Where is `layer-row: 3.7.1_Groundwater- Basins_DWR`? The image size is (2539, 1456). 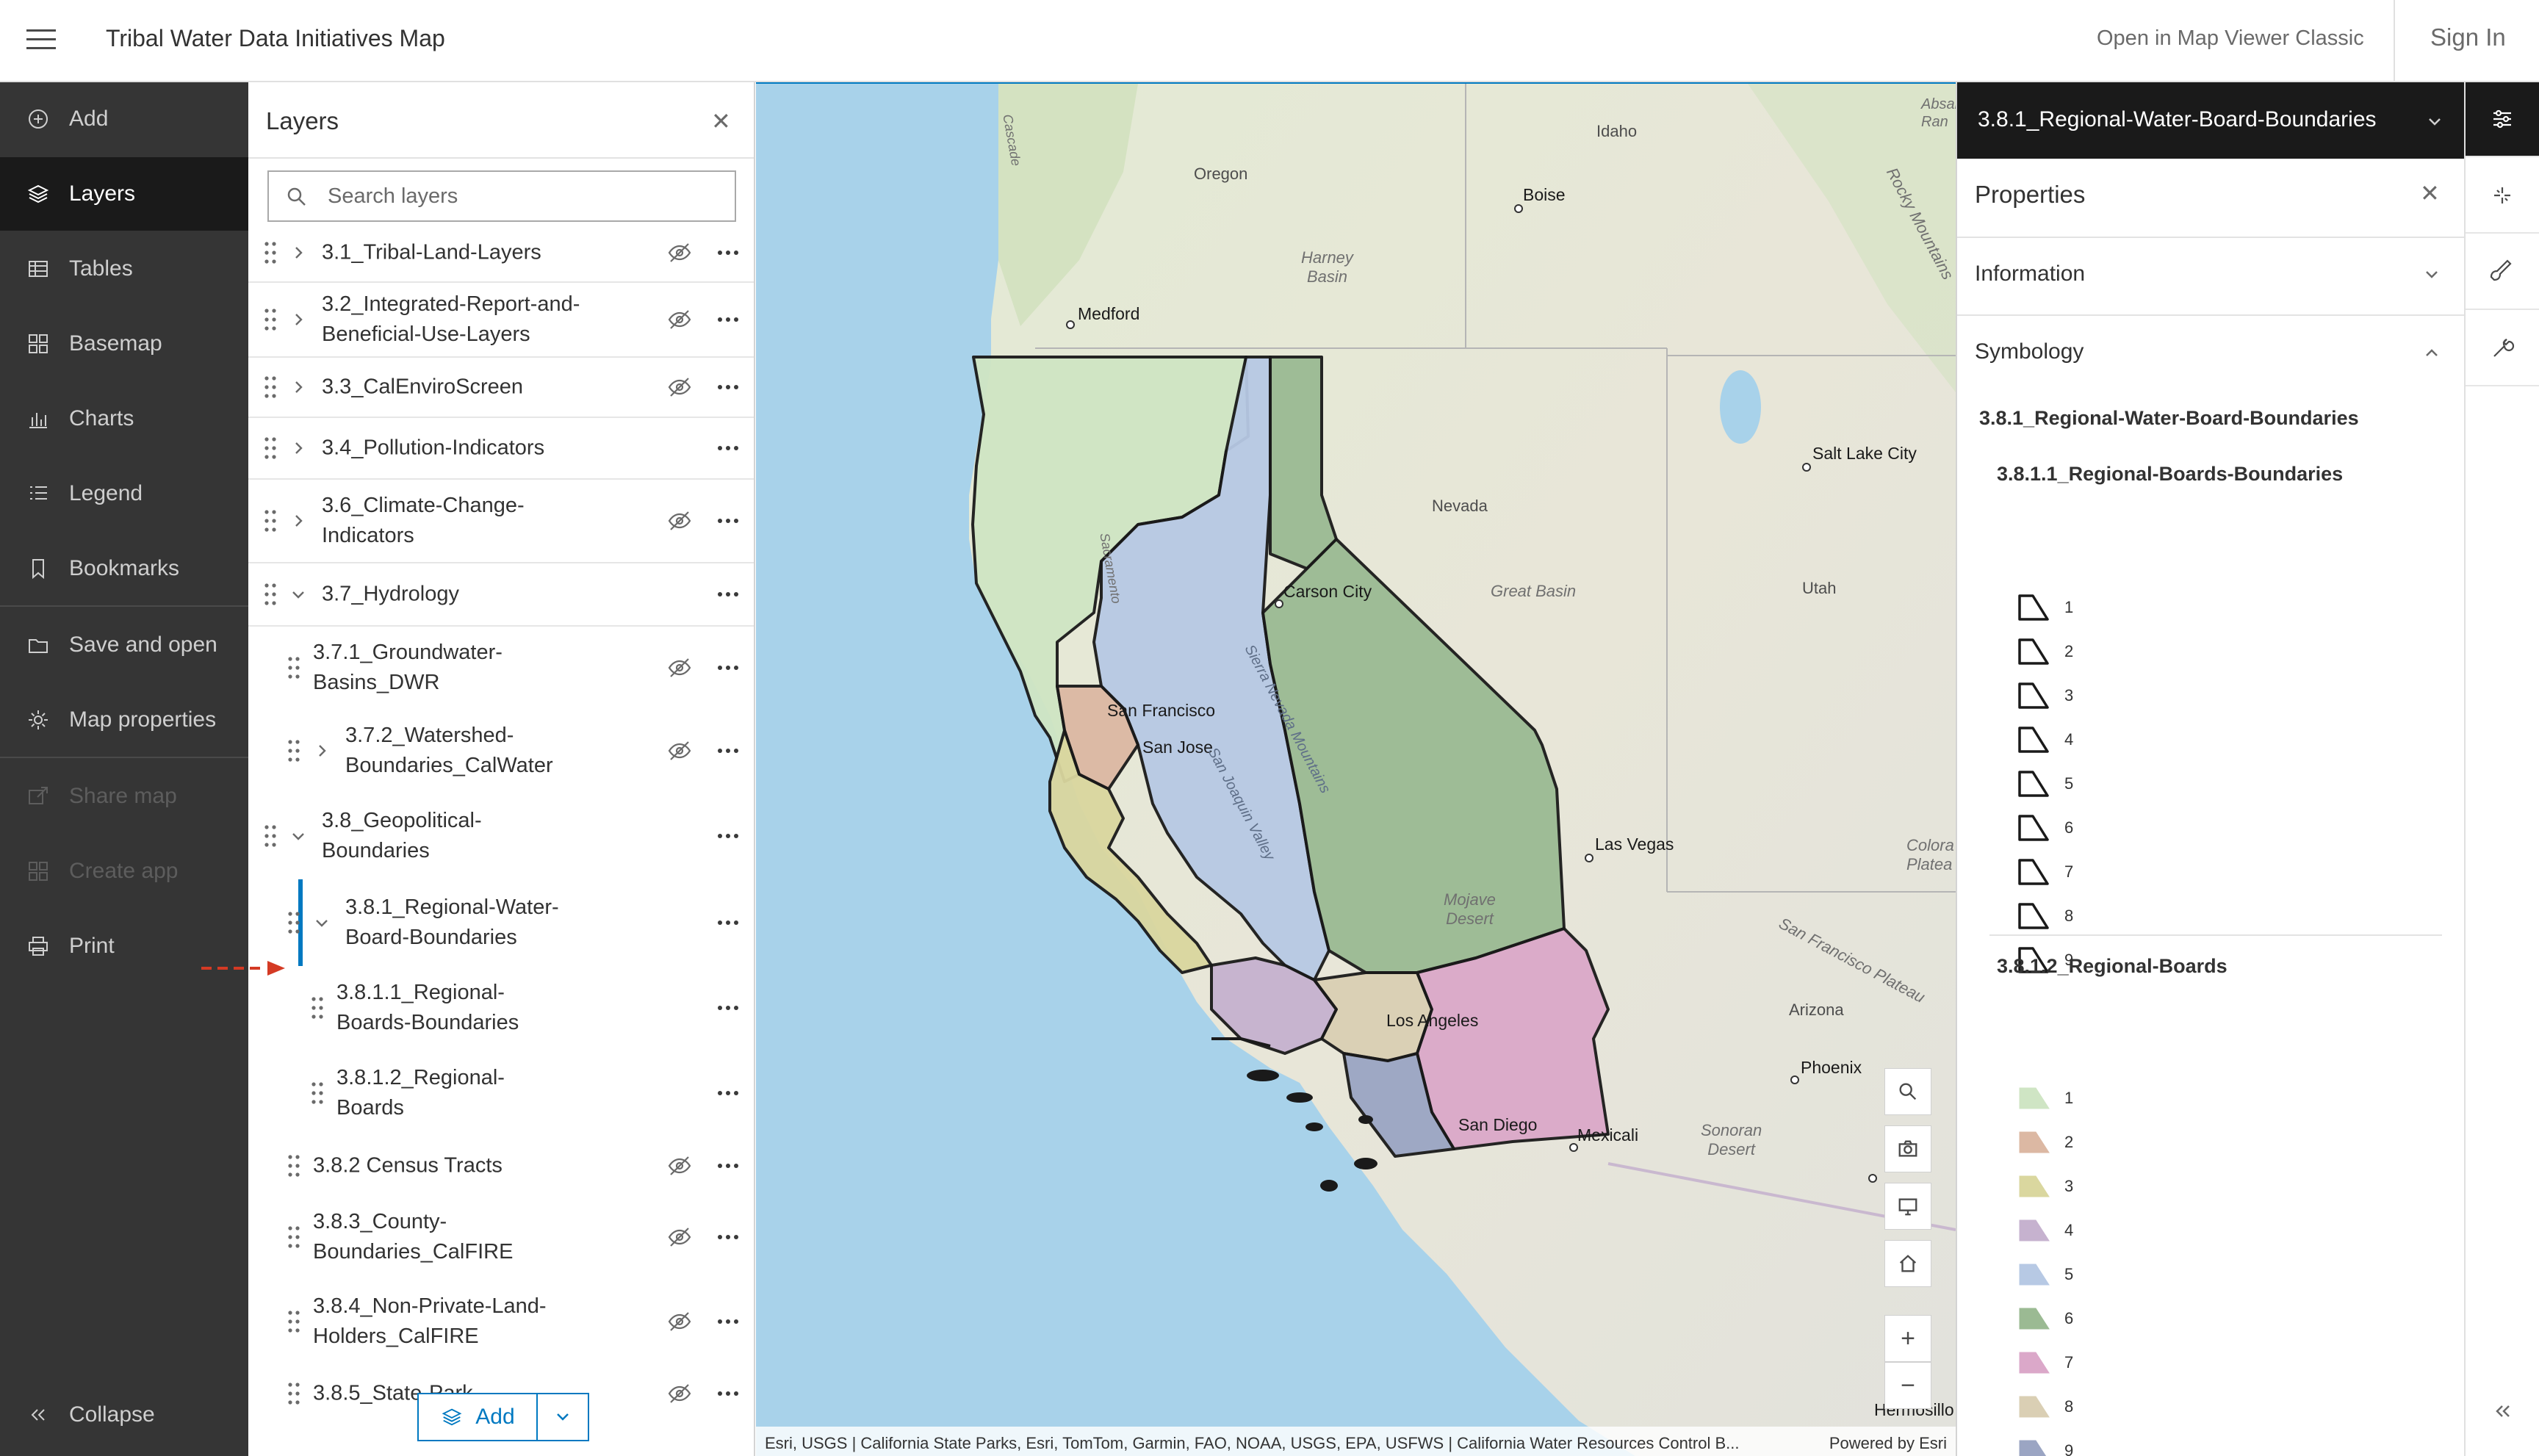 layer-row: 3.7.1_Groundwater- Basins_DWR is located at coordinates (501, 668).